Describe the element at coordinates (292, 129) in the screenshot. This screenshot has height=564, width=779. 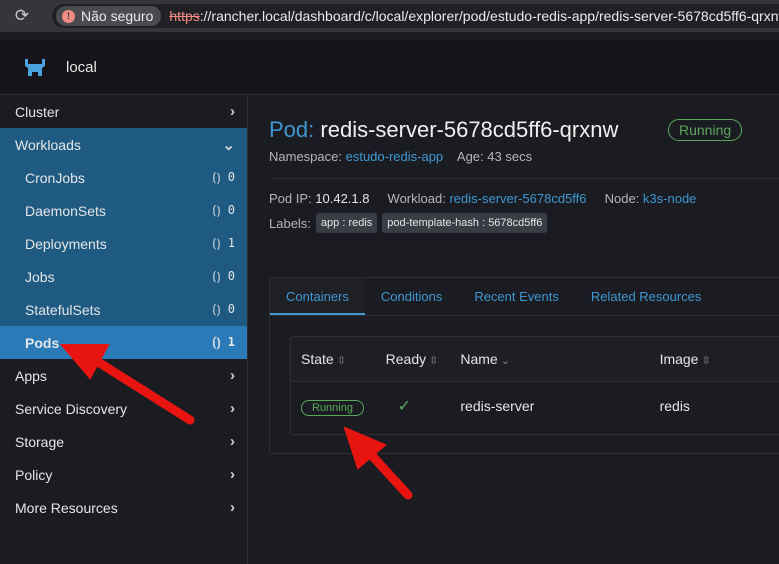
I see `resource-kind: Pod:` at that location.